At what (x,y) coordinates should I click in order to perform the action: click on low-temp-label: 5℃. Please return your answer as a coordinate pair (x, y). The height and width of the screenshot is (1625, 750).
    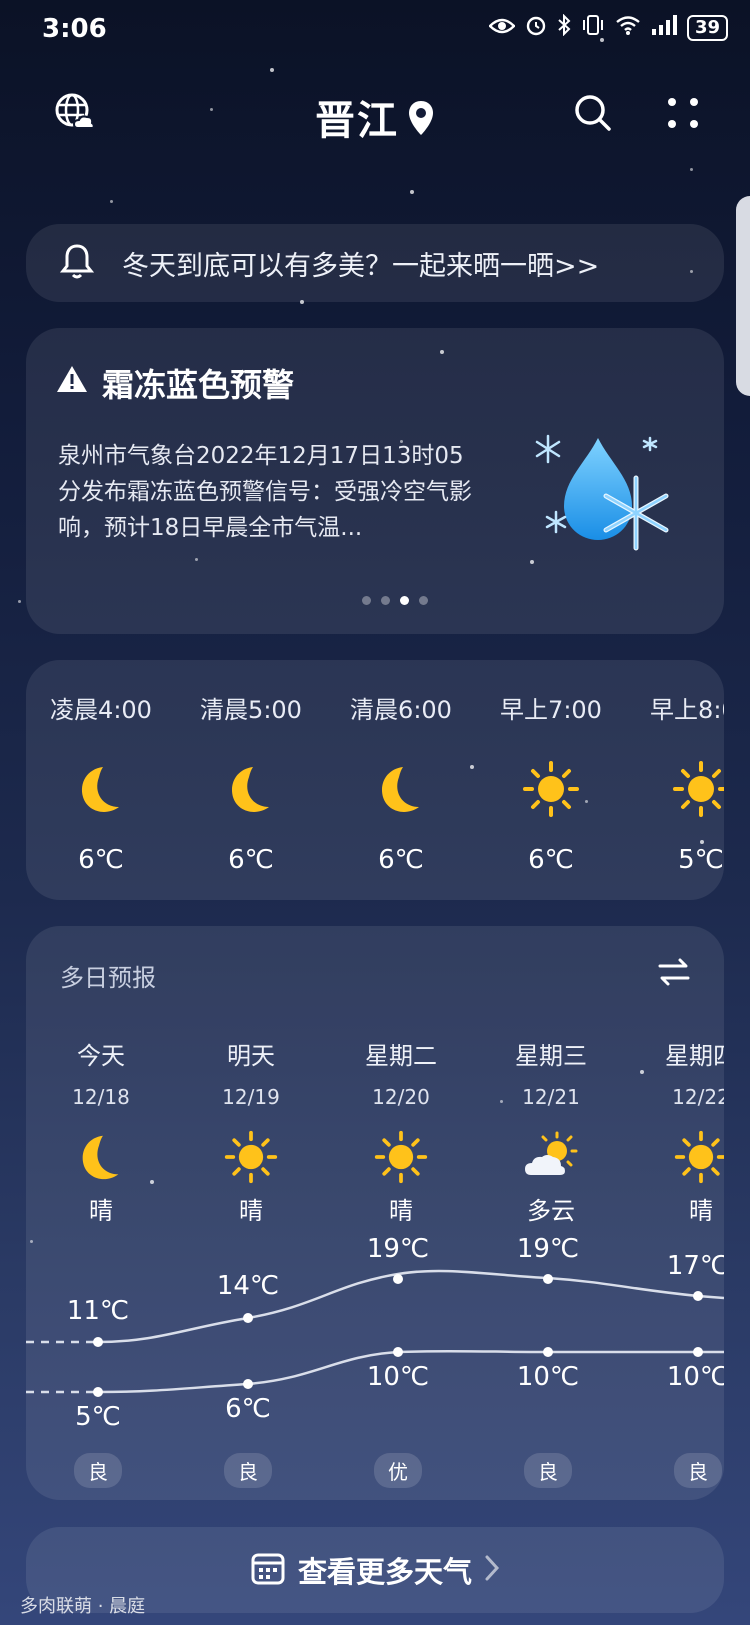
    Looking at the image, I should click on (98, 1417).